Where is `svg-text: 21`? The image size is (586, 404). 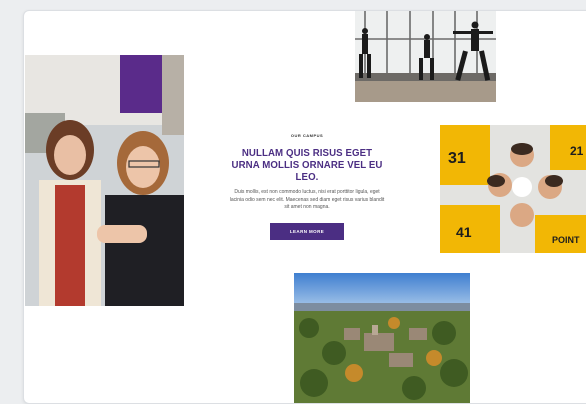 svg-text: 21 is located at coordinates (577, 151).